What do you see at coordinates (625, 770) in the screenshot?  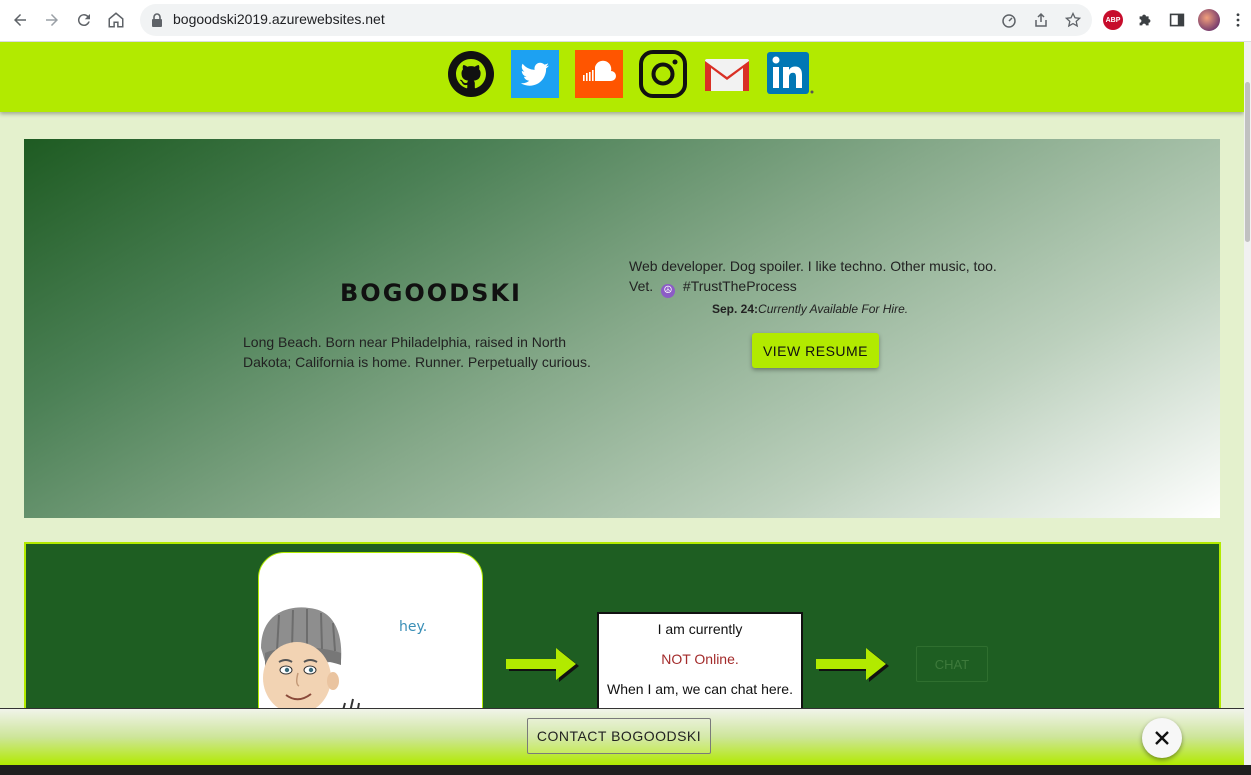 I see `window-bottom-edge` at bounding box center [625, 770].